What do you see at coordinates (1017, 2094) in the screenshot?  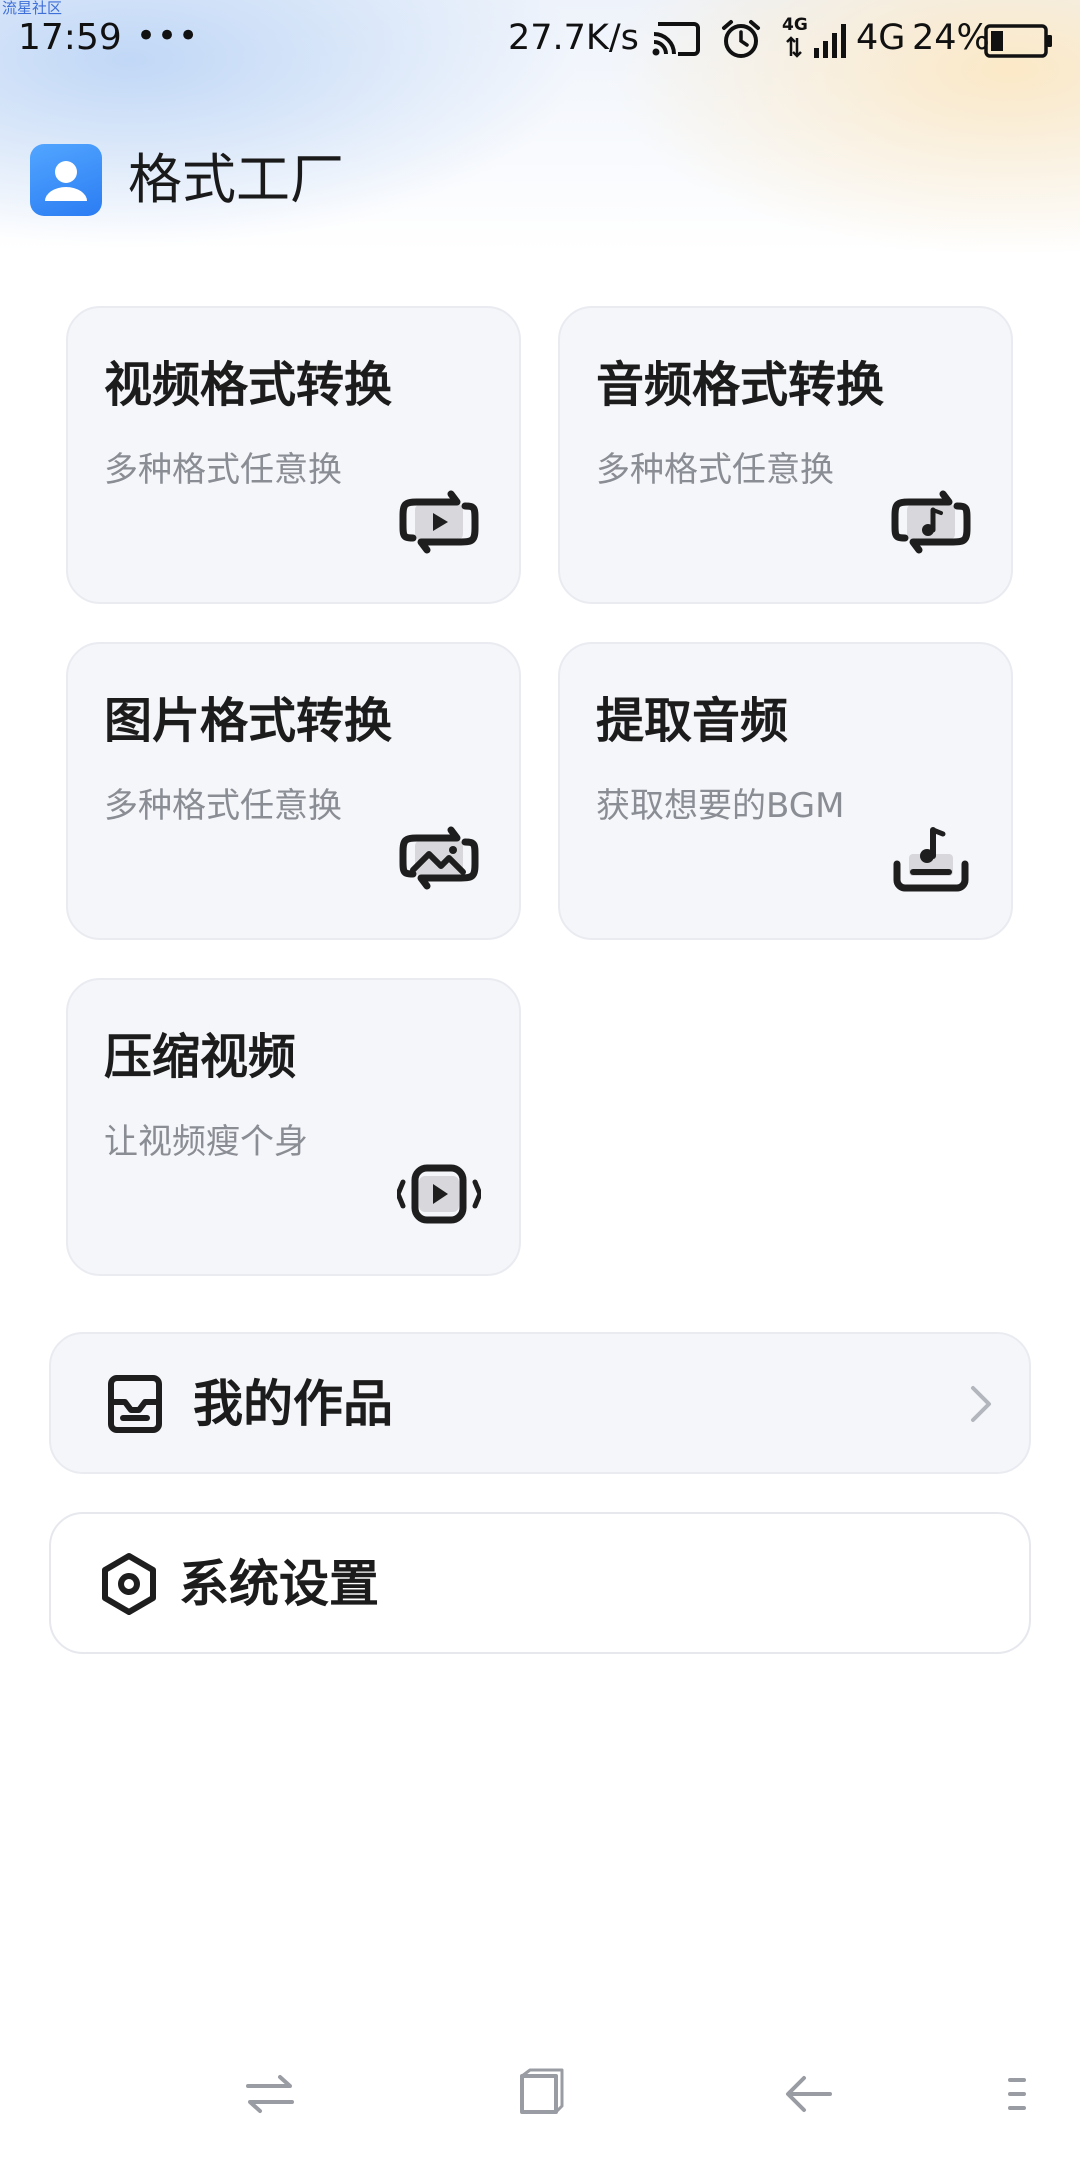 I see `menu-icon` at bounding box center [1017, 2094].